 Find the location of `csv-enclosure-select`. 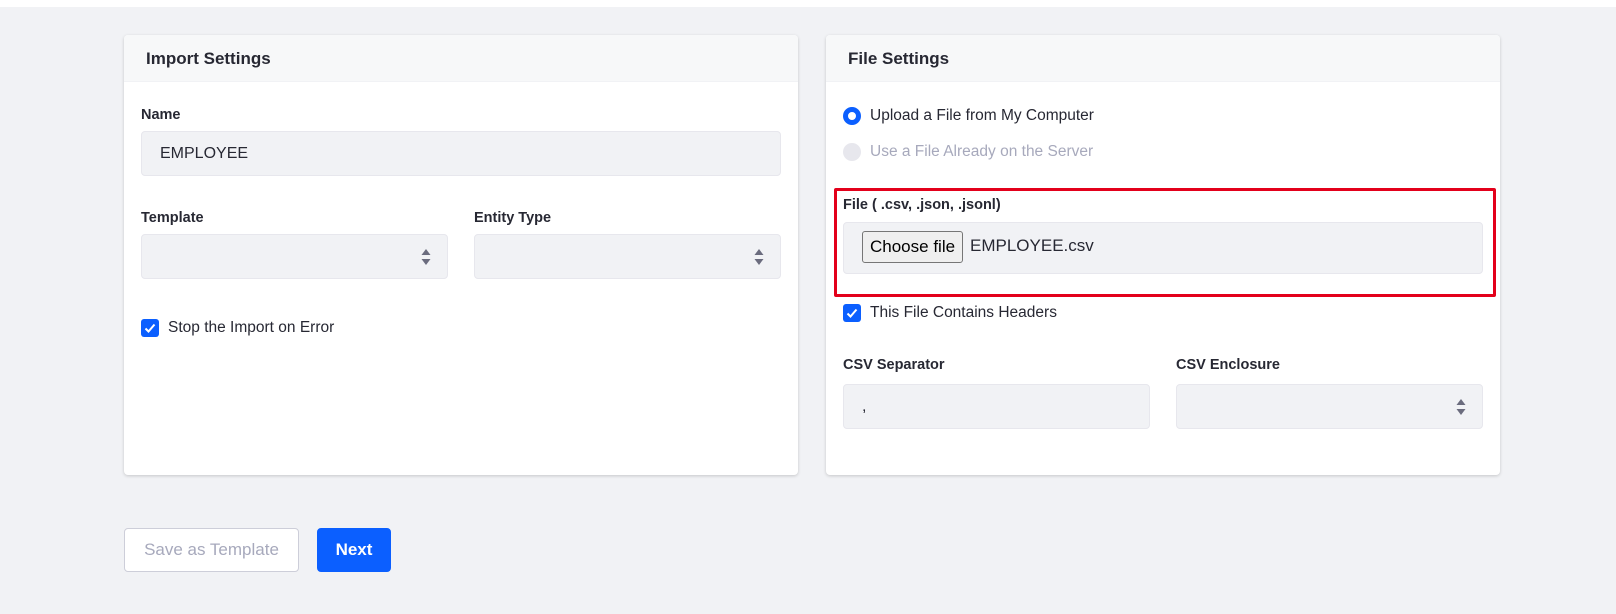

csv-enclosure-select is located at coordinates (1329, 406).